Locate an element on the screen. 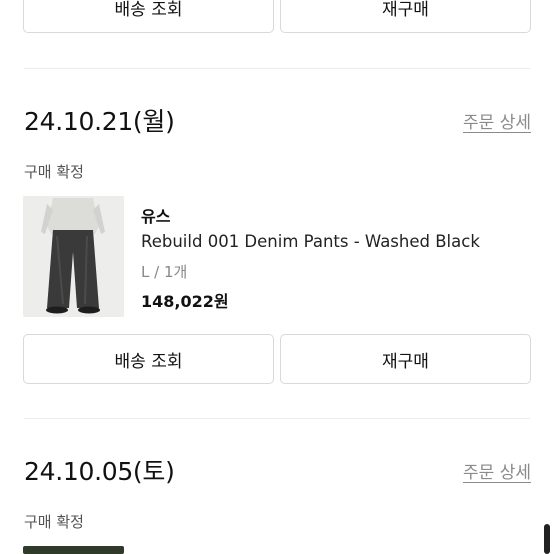  order-date: 24.10.05(토) is located at coordinates (99, 471).